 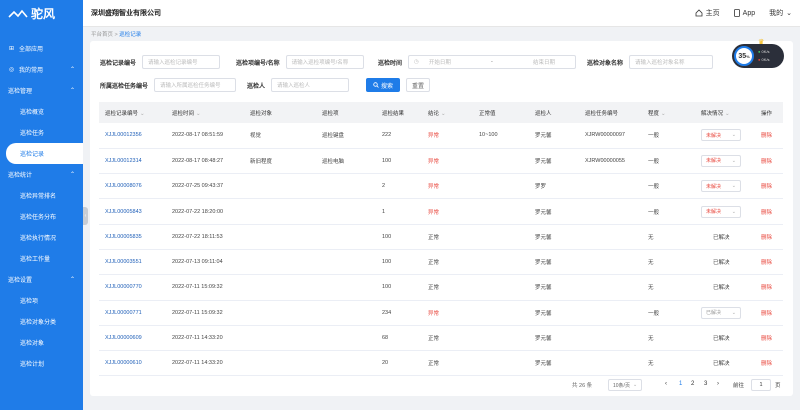 I want to click on reset-button: 重置, so click(x=418, y=85).